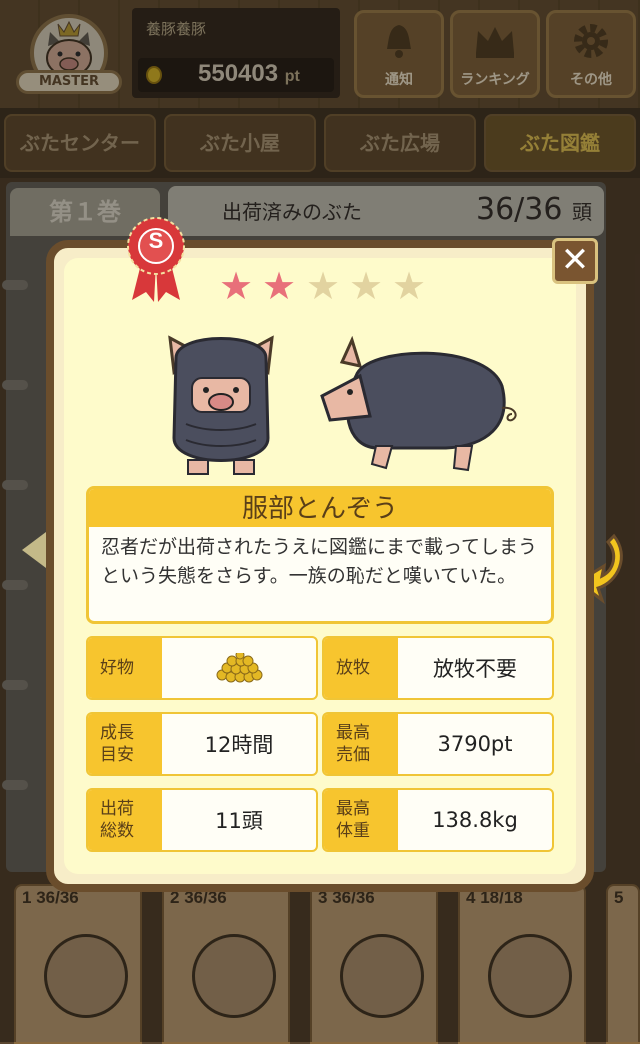  Describe the element at coordinates (221, 403) in the screenshot. I see `ninja-pig-front-image` at that location.